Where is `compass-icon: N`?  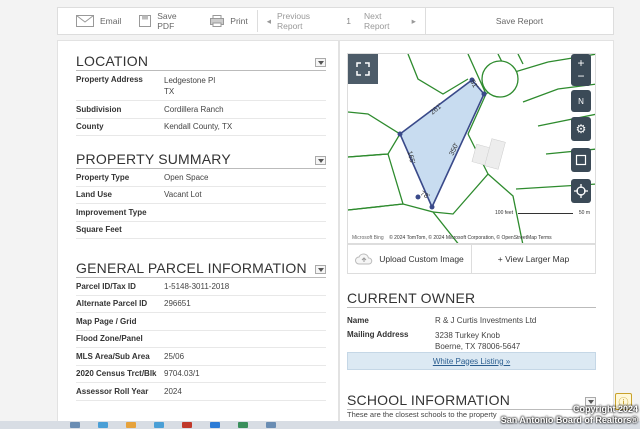 compass-icon: N is located at coordinates (581, 101).